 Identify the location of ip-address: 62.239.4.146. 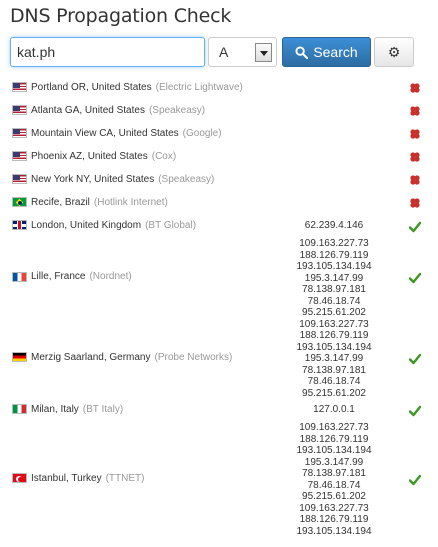
(334, 225).